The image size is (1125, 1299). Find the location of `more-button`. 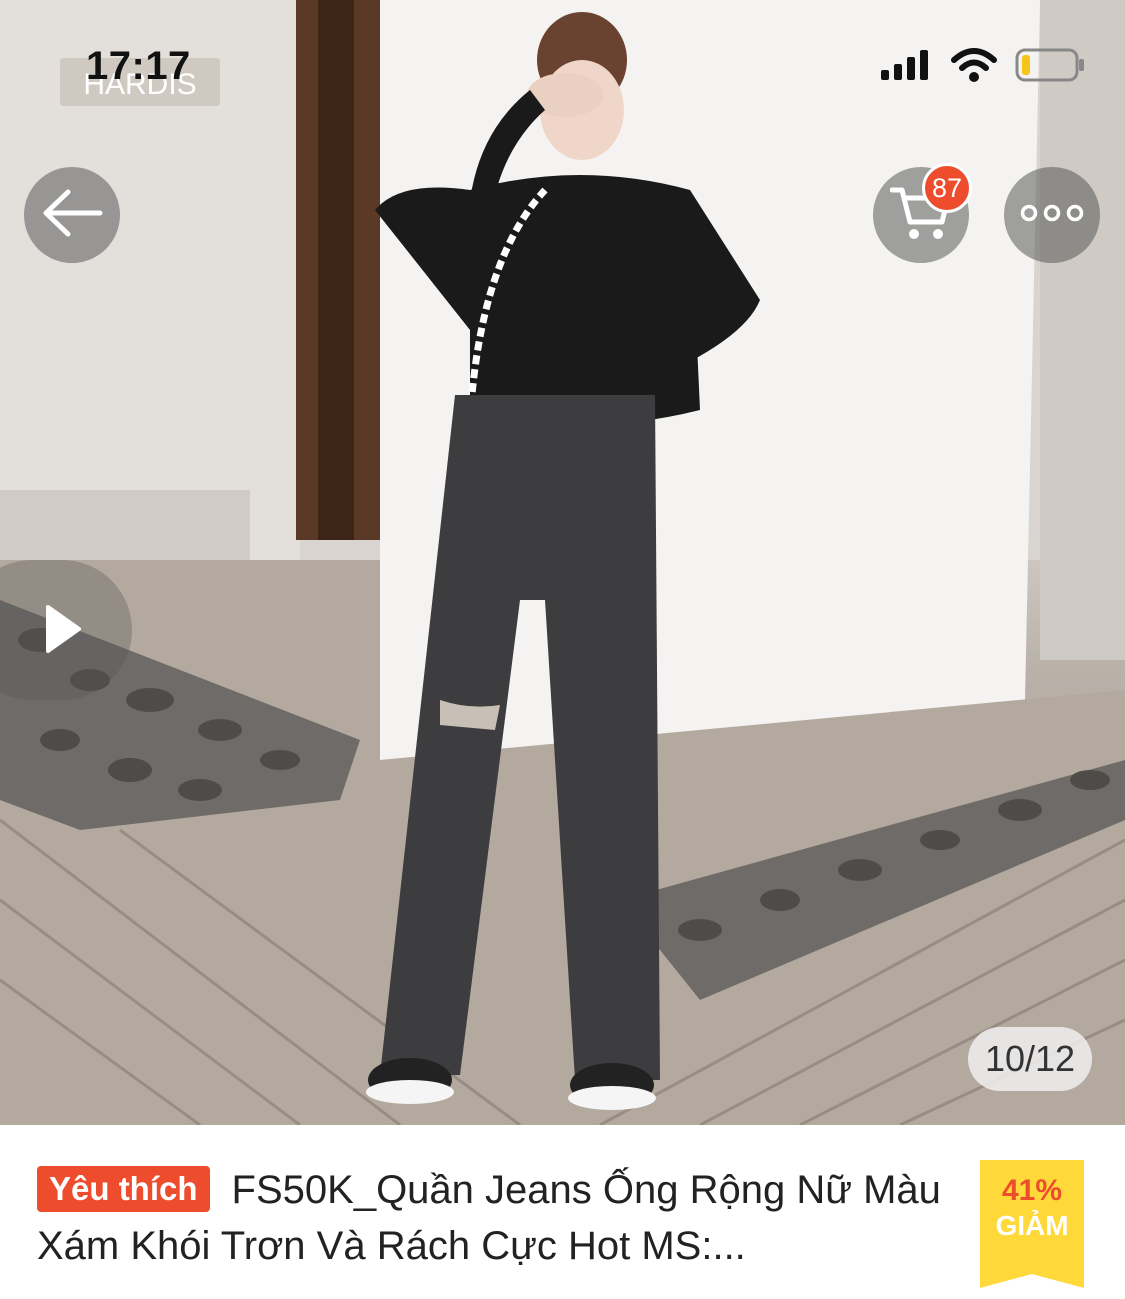

more-button is located at coordinates (1052, 215).